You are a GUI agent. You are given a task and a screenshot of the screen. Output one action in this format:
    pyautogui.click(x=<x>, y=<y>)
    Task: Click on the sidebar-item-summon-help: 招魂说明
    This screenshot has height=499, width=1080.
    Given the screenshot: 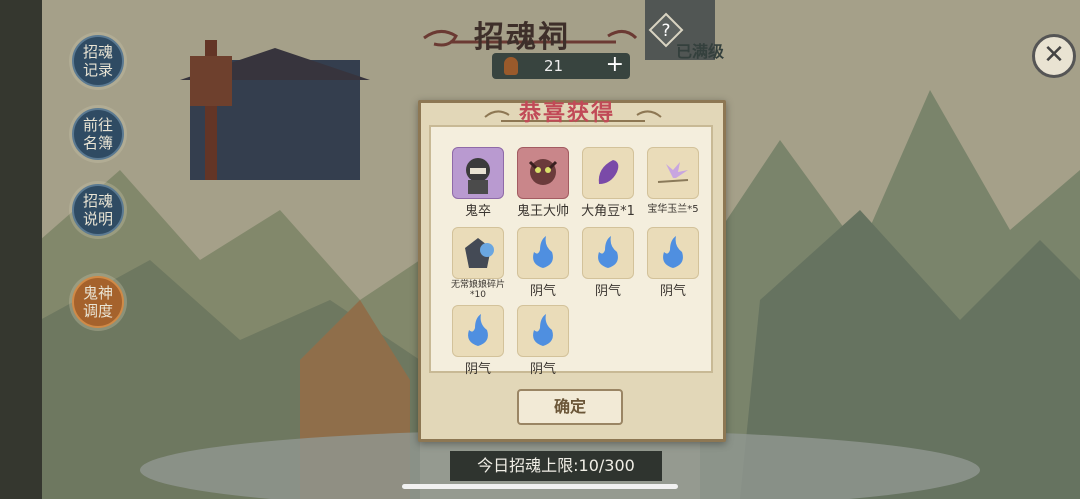 What is the action you would take?
    pyautogui.click(x=98, y=210)
    